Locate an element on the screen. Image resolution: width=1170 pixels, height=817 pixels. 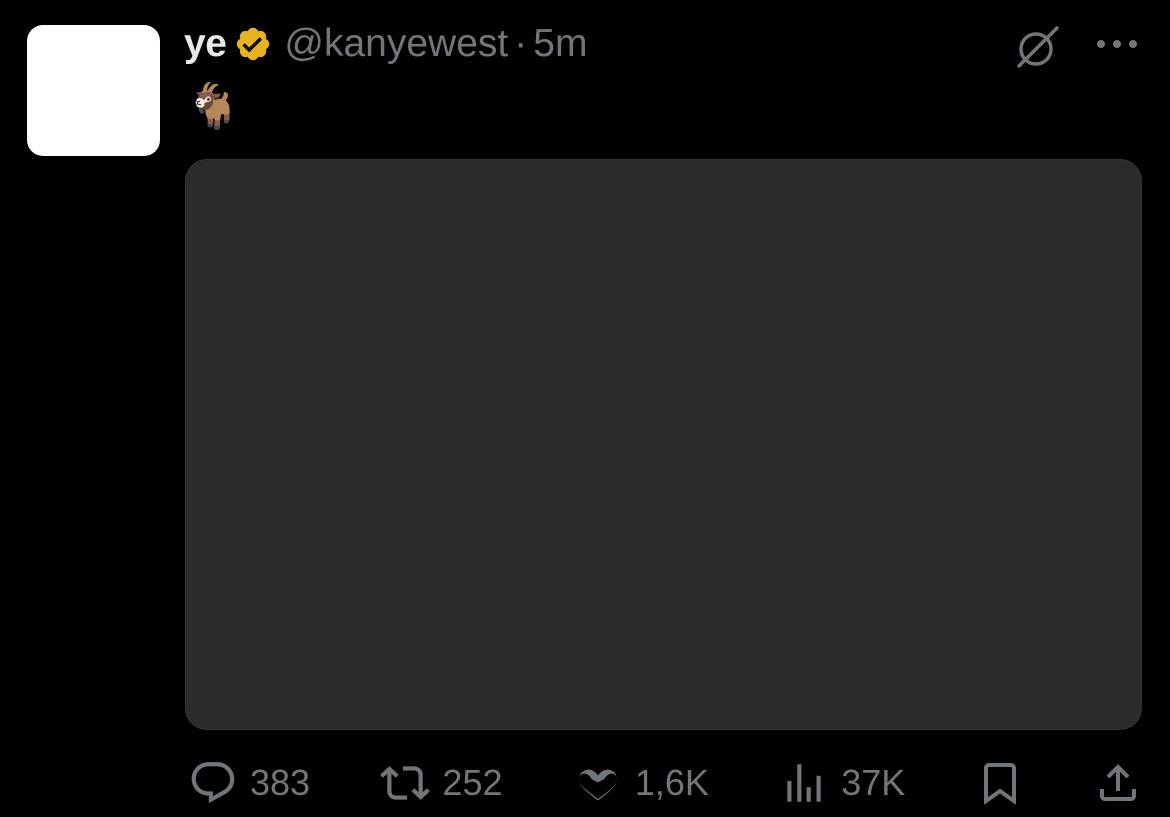
retweet-count: 252 is located at coordinates (472, 782).